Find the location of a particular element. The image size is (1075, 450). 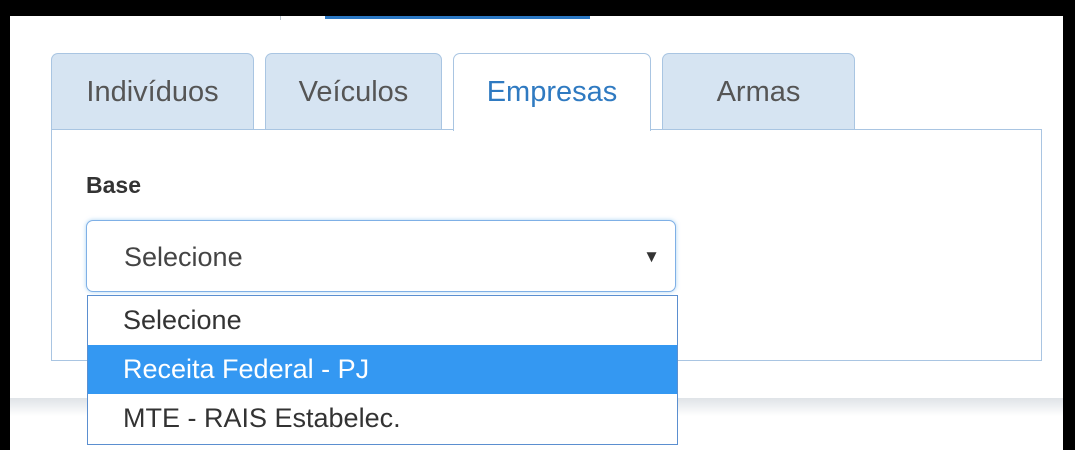

tab-empresas: Empresas is located at coordinates (552, 92).